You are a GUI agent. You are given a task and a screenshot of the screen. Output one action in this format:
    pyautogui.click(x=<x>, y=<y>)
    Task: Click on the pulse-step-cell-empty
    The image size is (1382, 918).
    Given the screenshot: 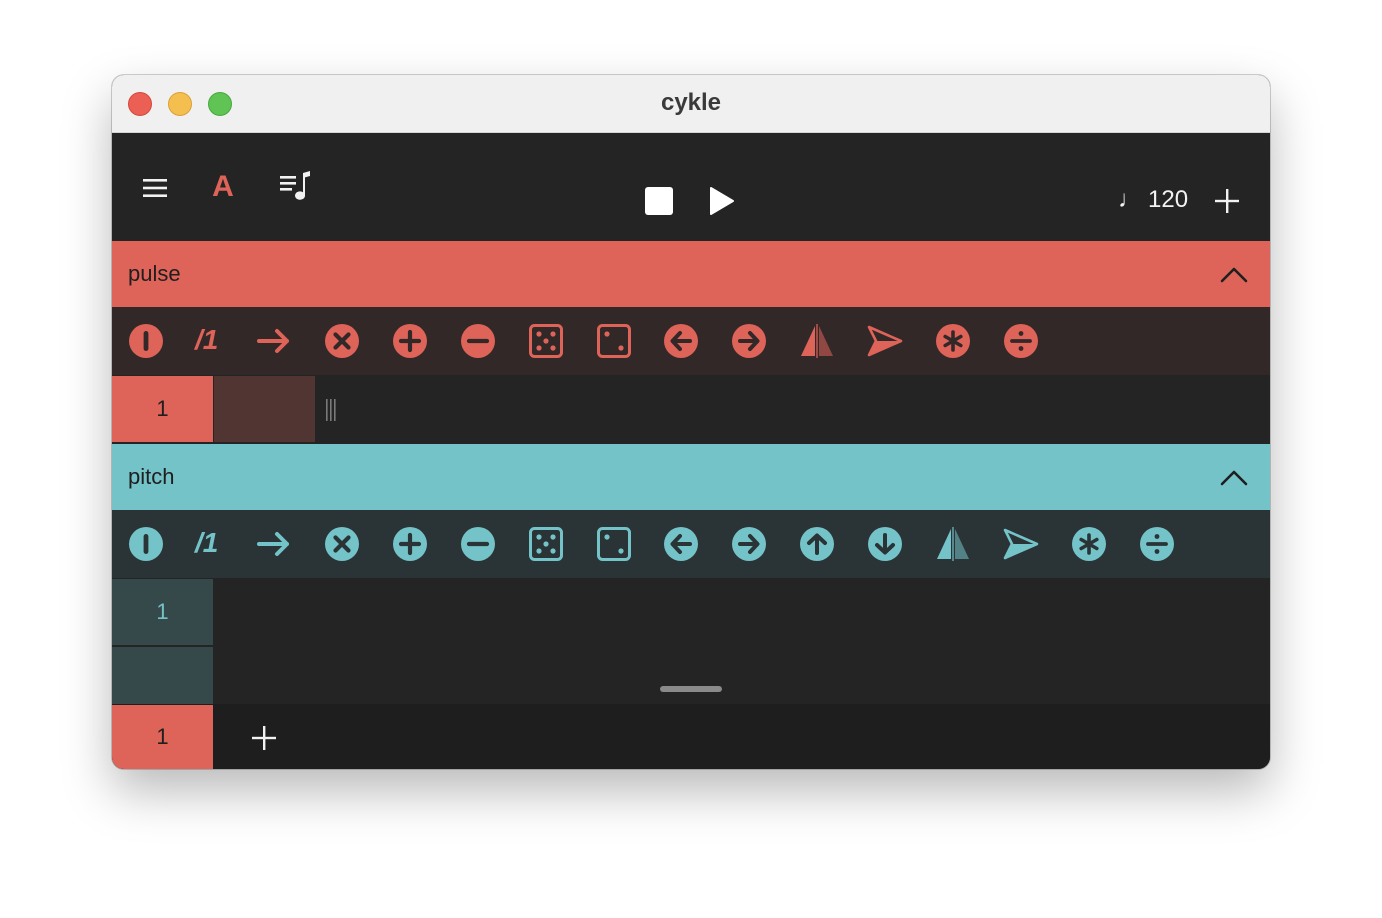 What is the action you would take?
    pyautogui.click(x=264, y=409)
    